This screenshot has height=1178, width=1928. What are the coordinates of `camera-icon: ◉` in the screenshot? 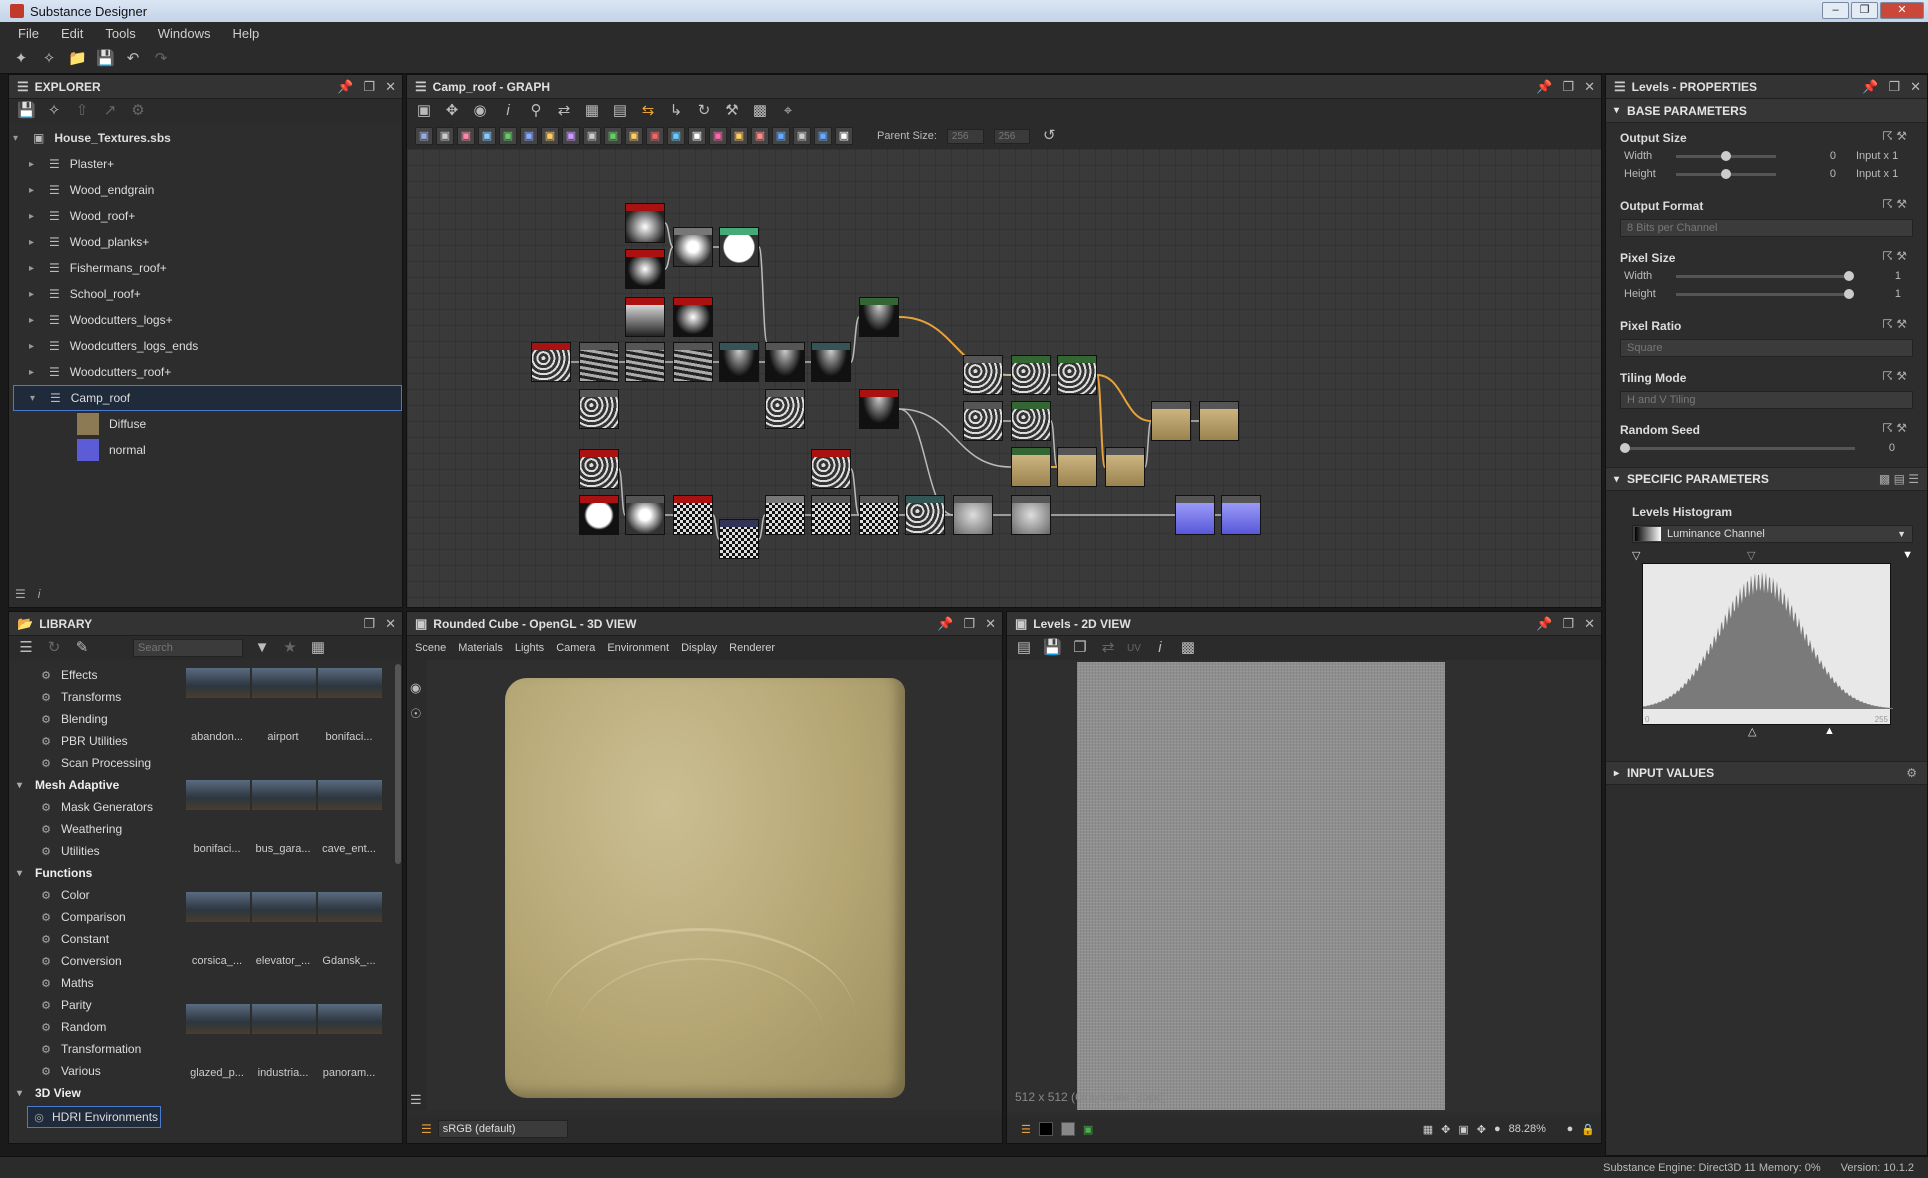 It's located at (418, 688).